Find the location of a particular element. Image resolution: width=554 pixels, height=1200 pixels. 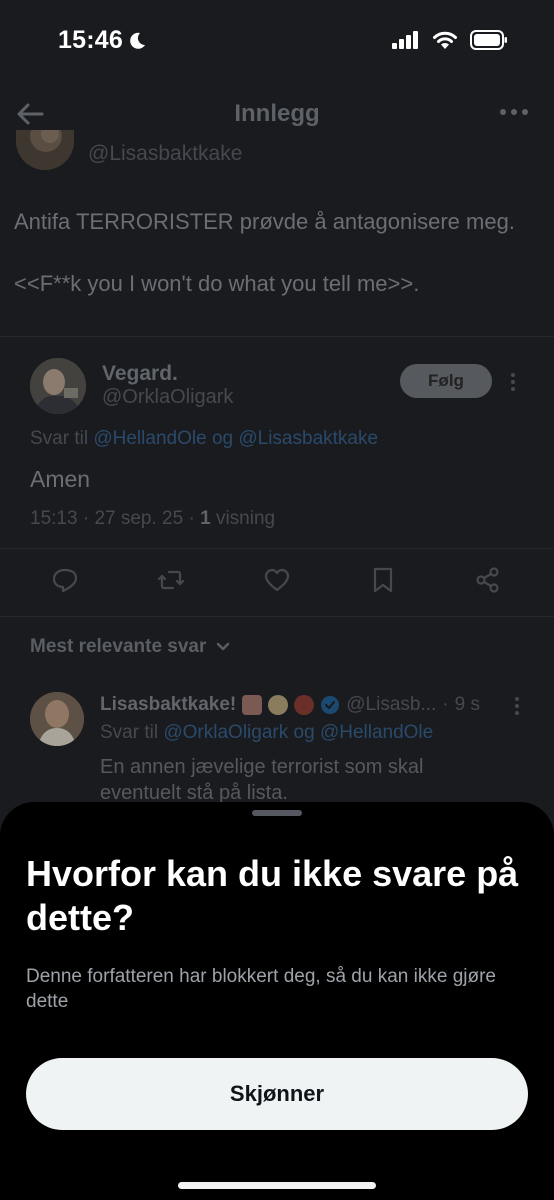

comment-reply-to-line: Svar til @OrklaOligark og @HellandOle is located at coordinates (266, 733).